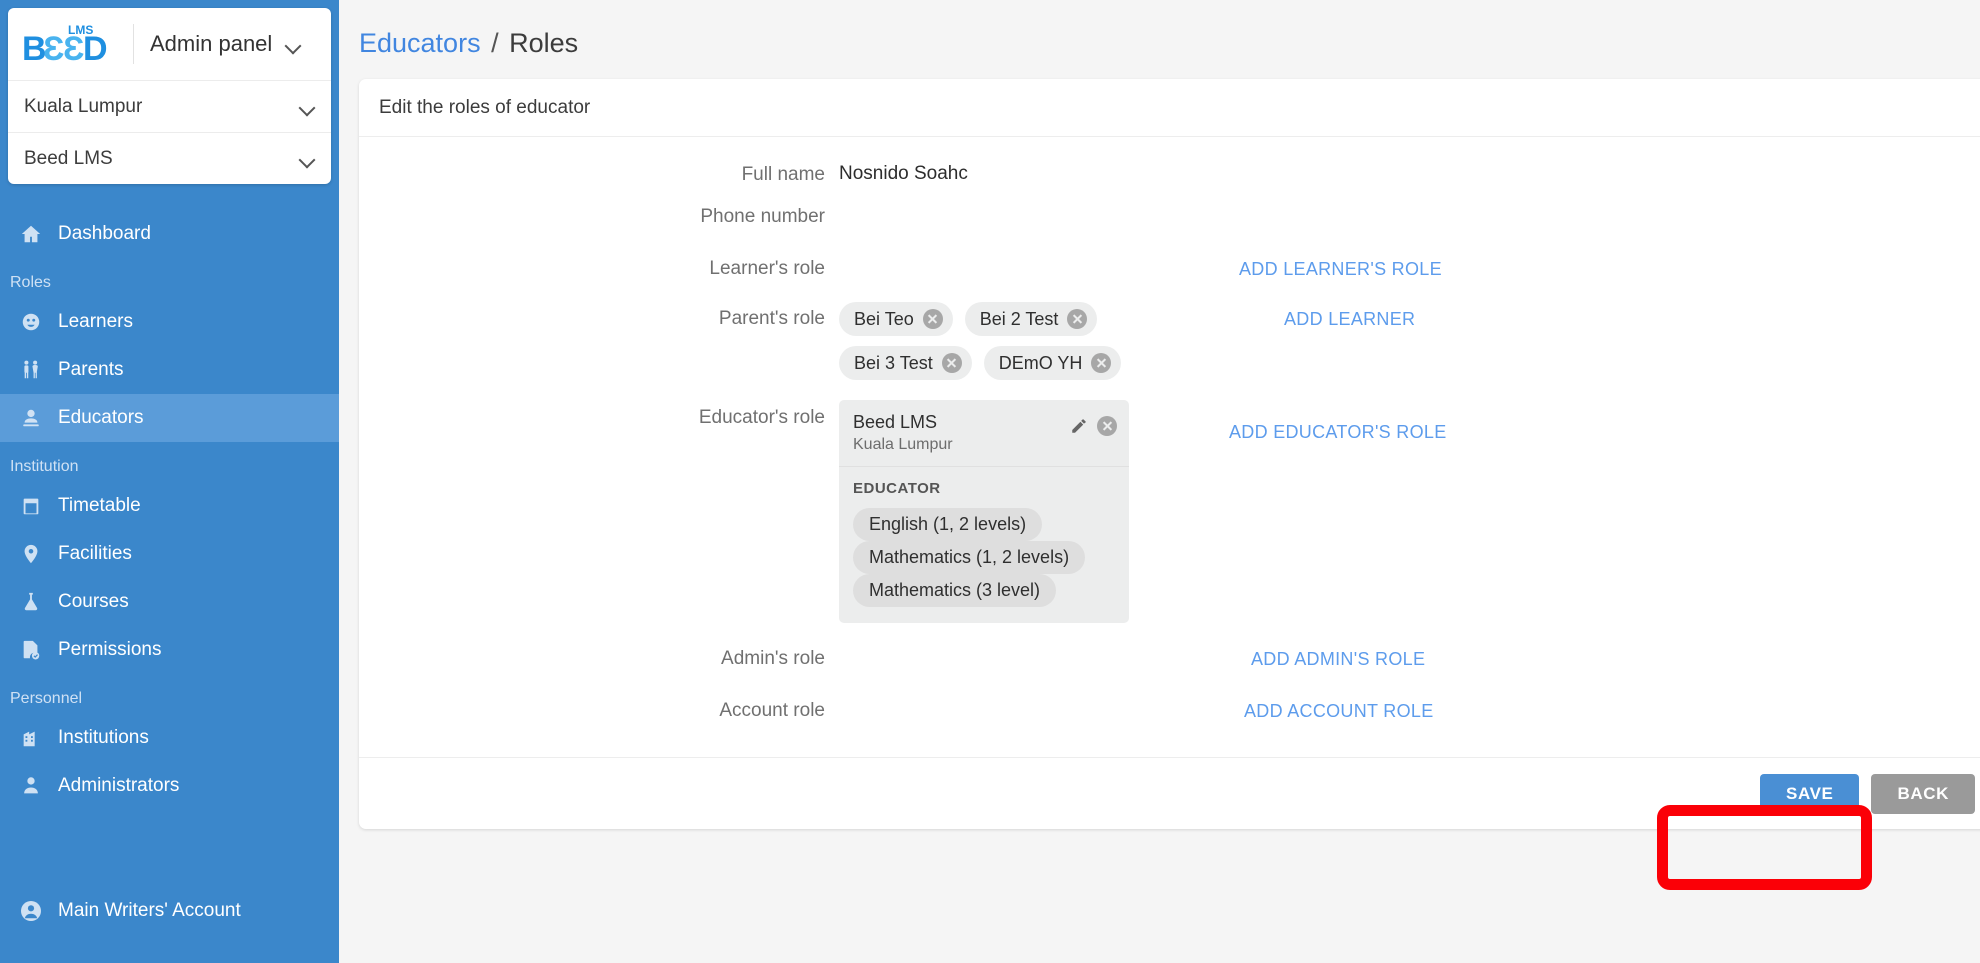  I want to click on sidebar-item-administrators: Administrators, so click(169, 786).